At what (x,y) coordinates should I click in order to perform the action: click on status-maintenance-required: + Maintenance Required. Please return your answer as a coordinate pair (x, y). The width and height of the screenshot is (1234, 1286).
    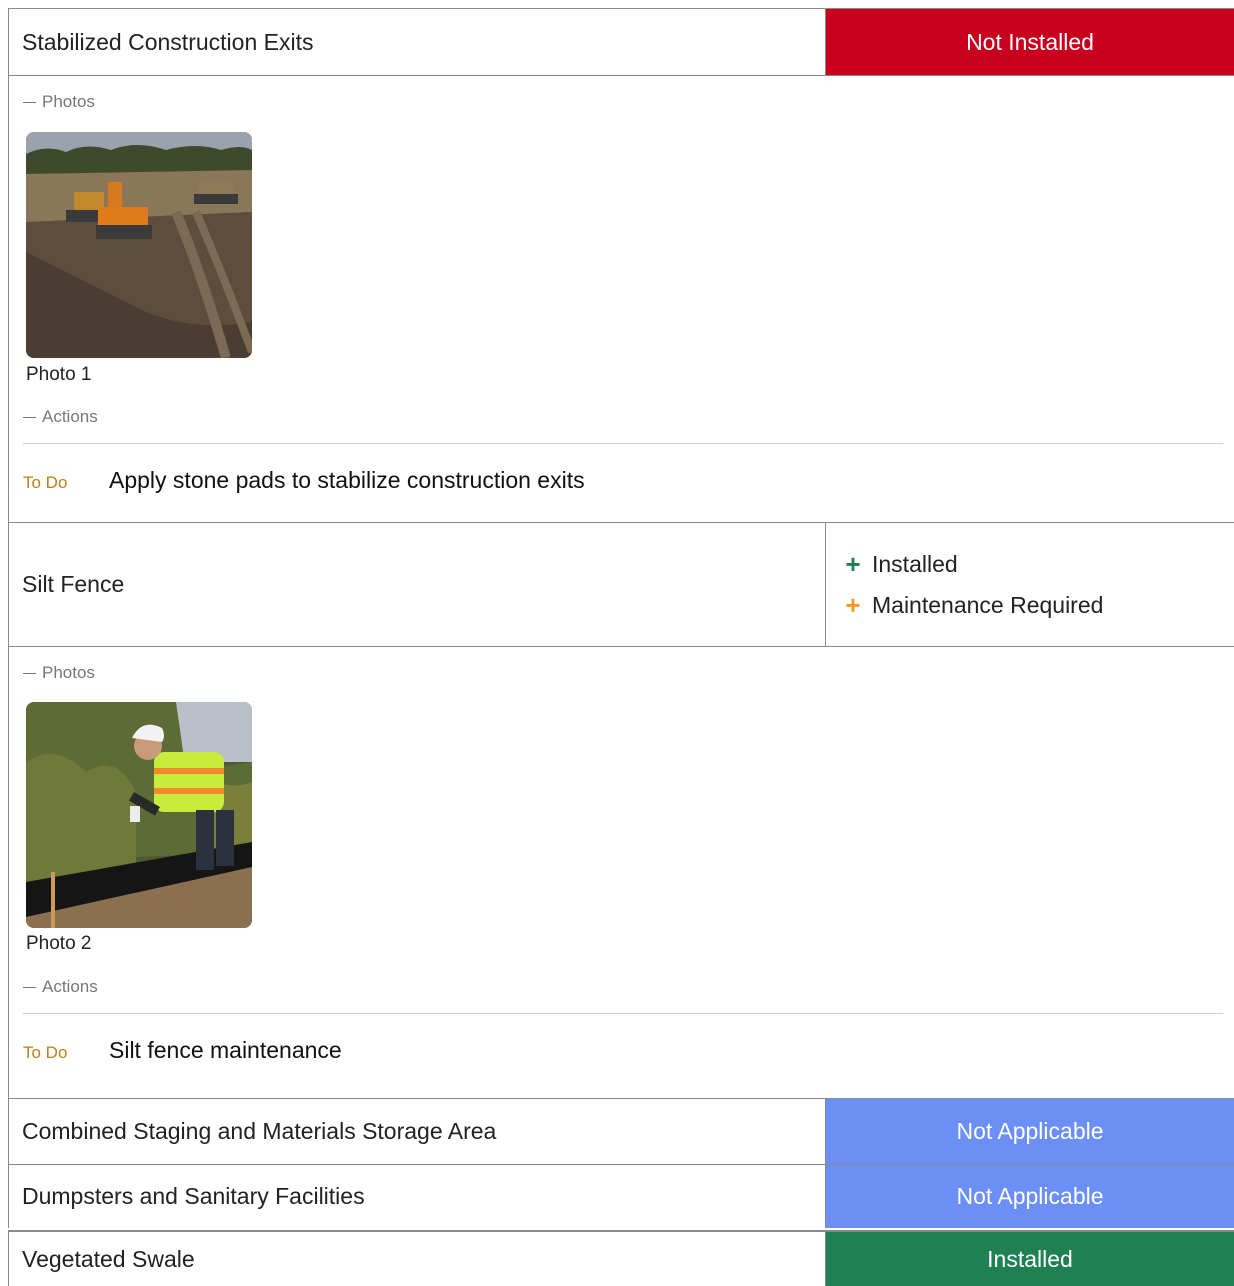
    Looking at the image, I should click on (1038, 605).